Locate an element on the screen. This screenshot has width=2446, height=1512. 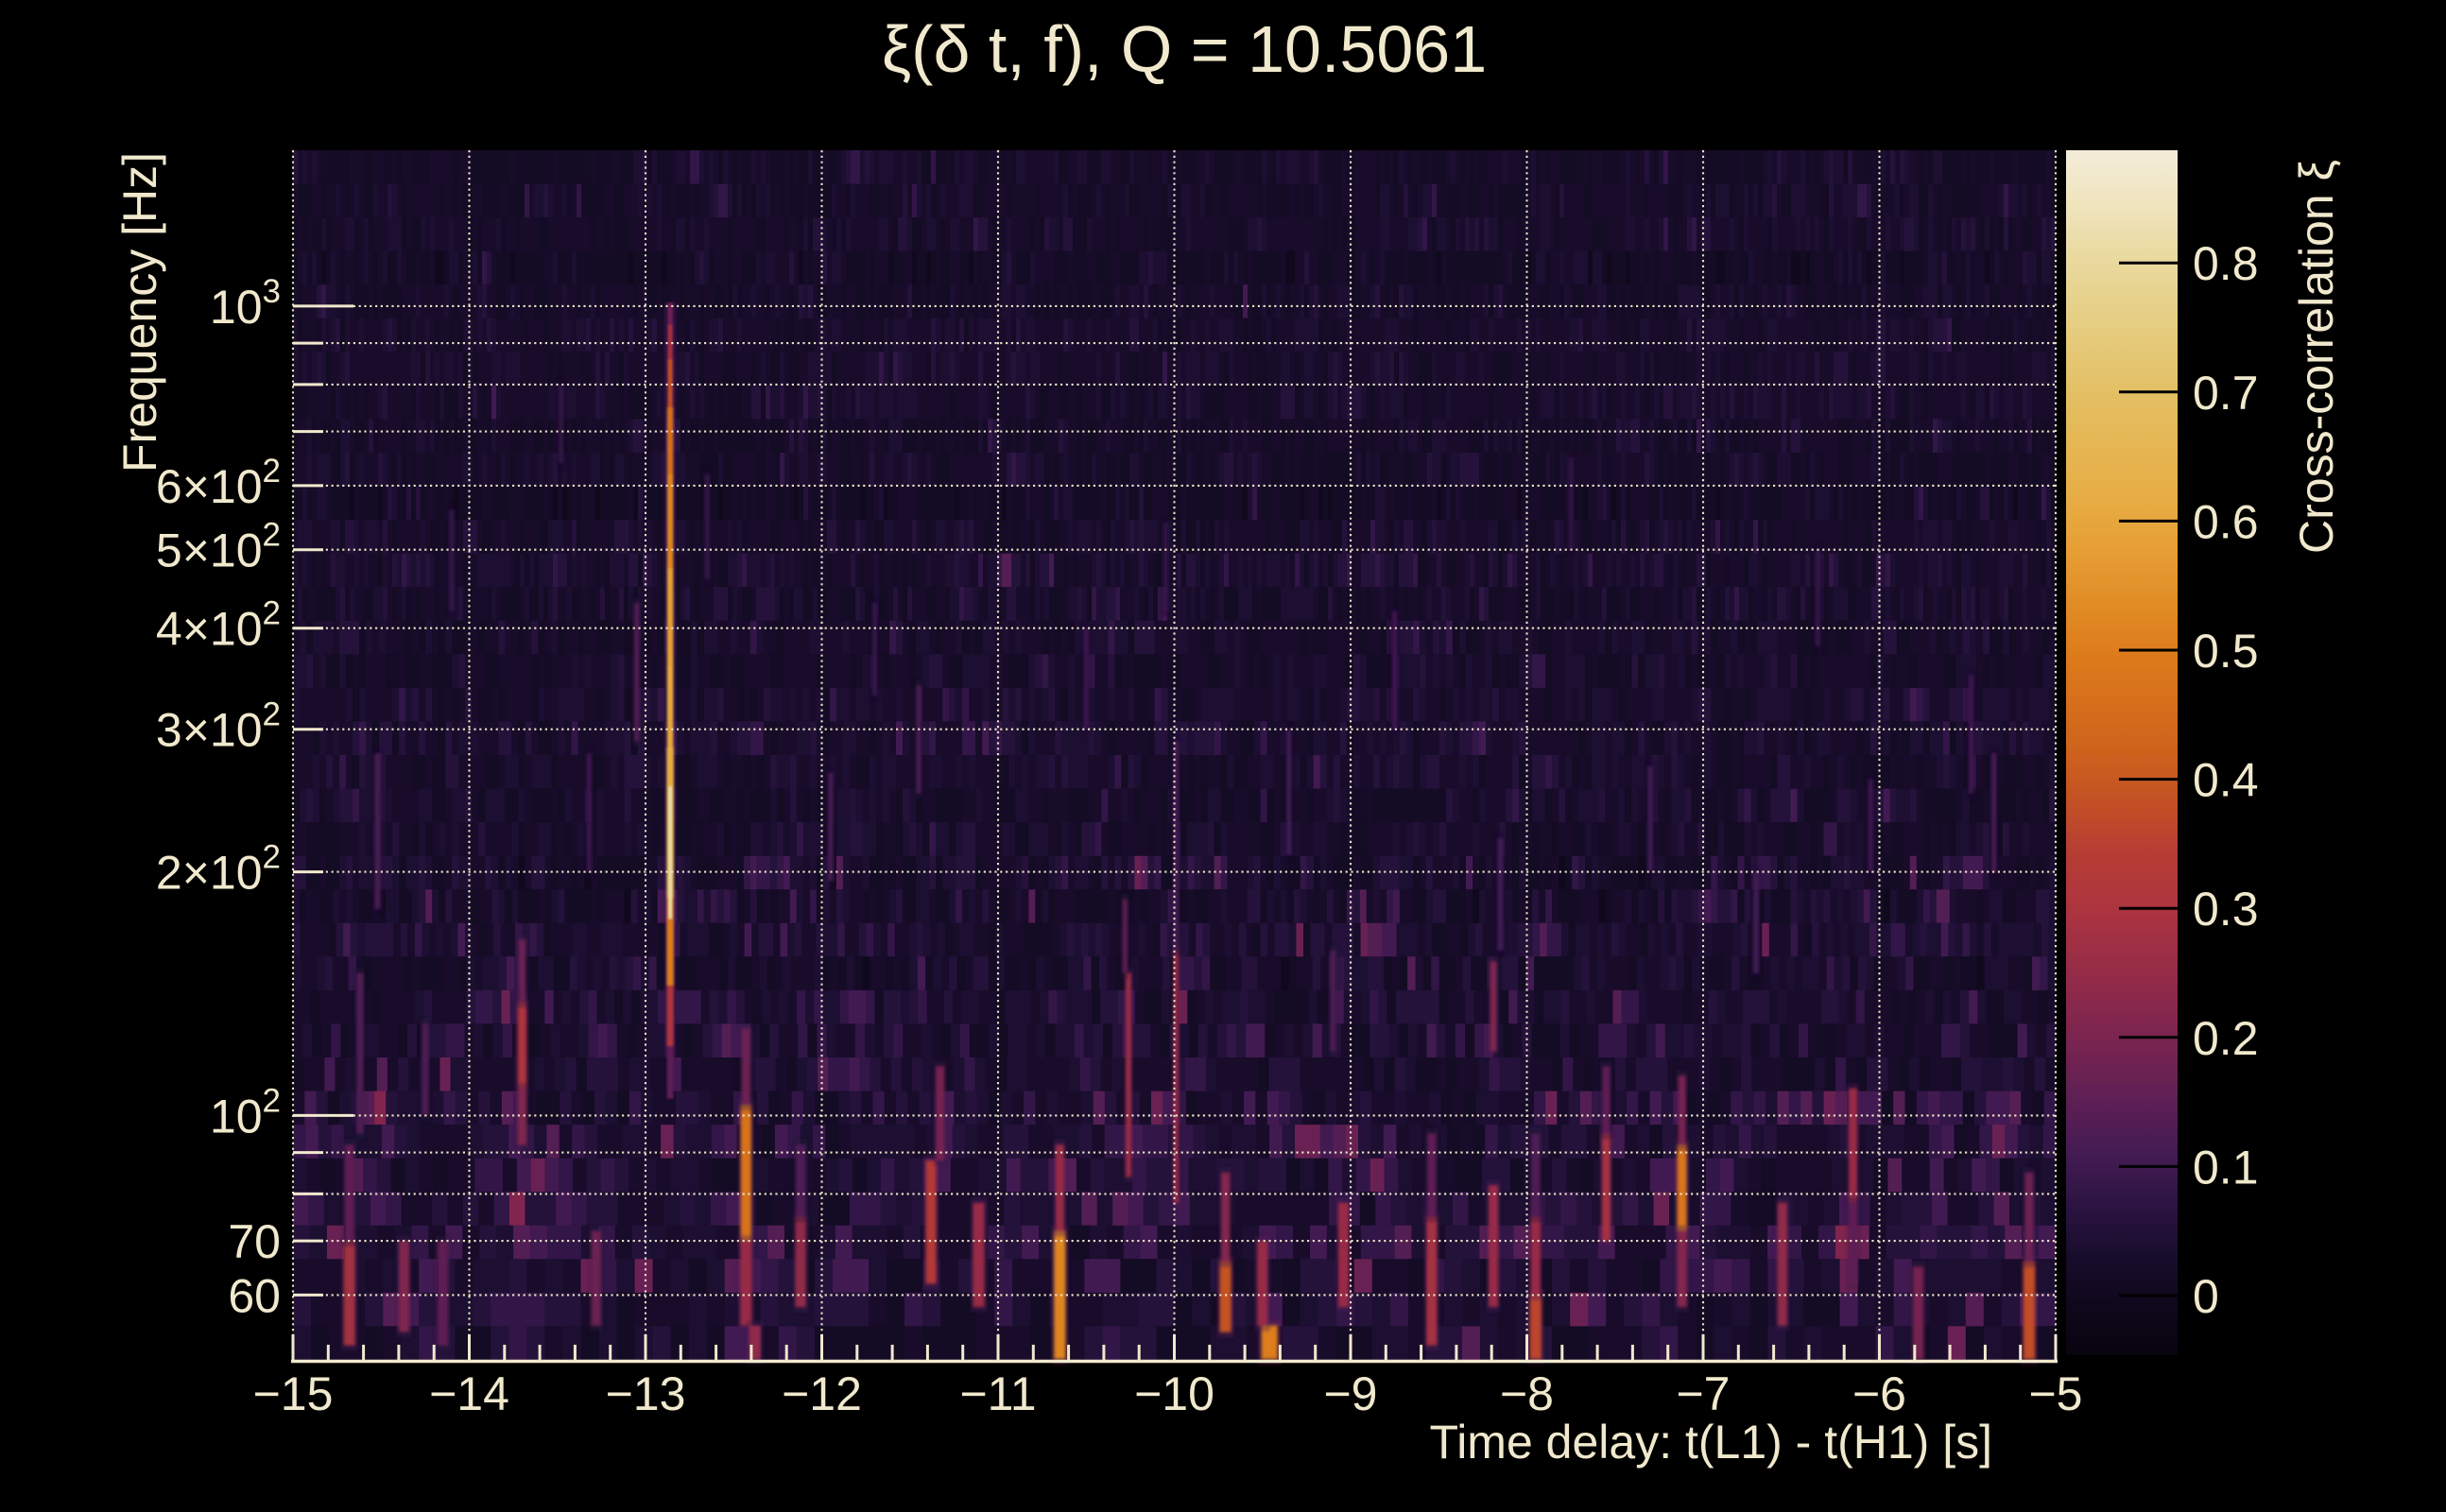
svg-text: −6 is located at coordinates (1879, 1393).